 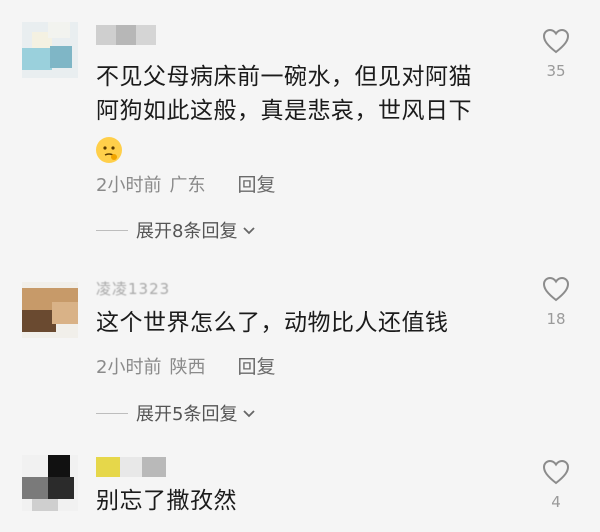 I want to click on like-button: 4, so click(x=556, y=485).